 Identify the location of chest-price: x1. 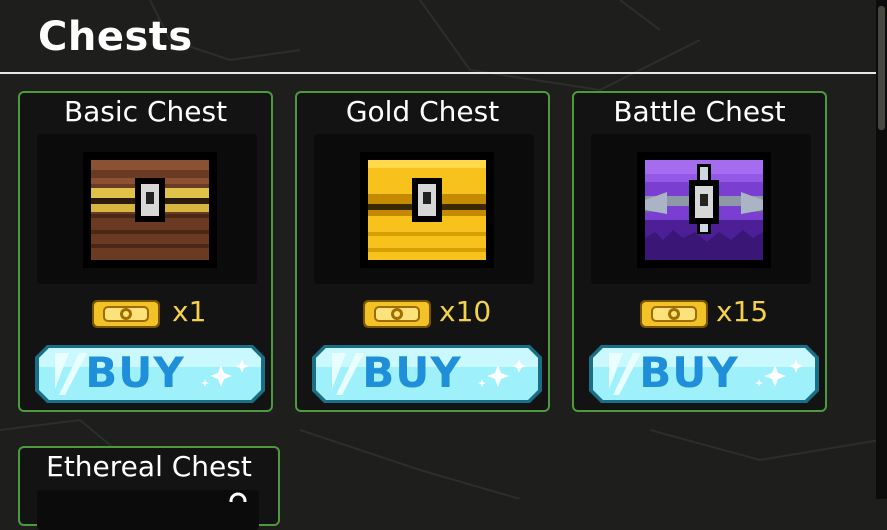
(189, 311).